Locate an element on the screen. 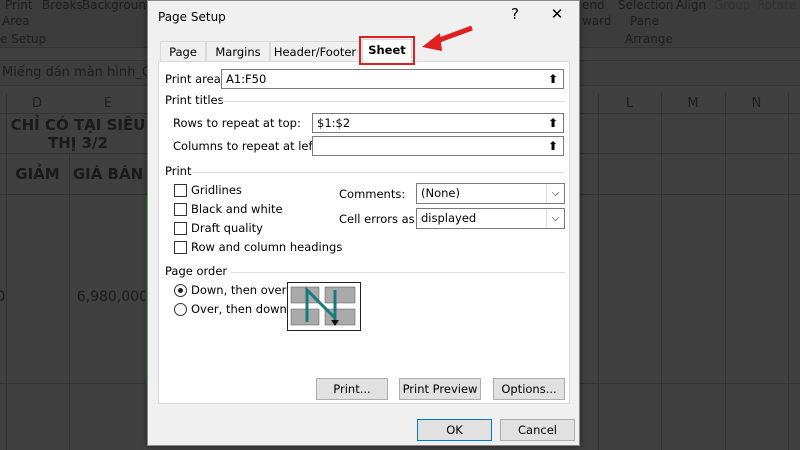 This screenshot has width=800, height=450. over-then-down-label: Over, then down is located at coordinates (239, 309).